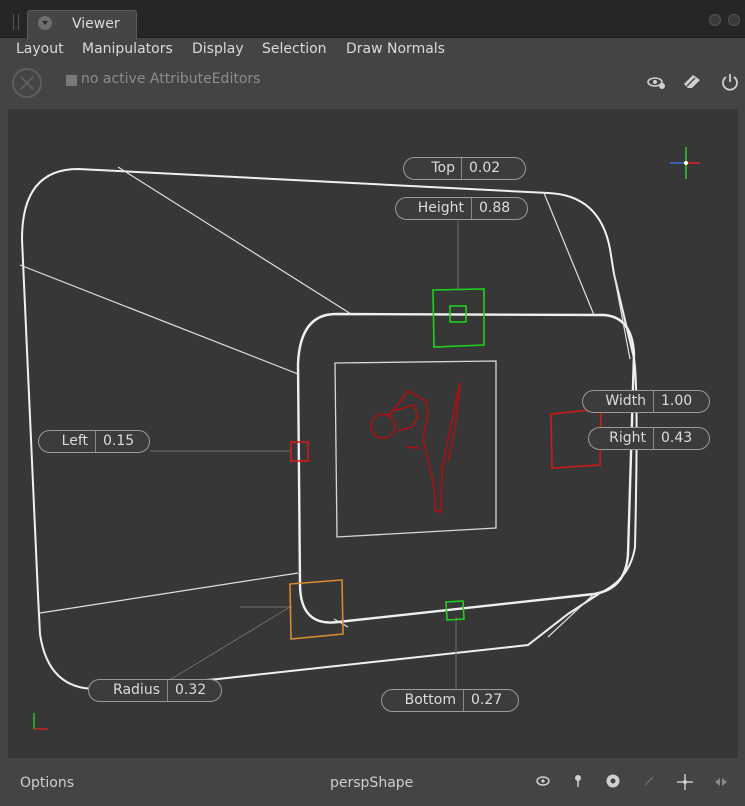 The height and width of the screenshot is (806, 745). Describe the element at coordinates (464, 168) in the screenshot. I see `top-param: Top 0.02` at that location.